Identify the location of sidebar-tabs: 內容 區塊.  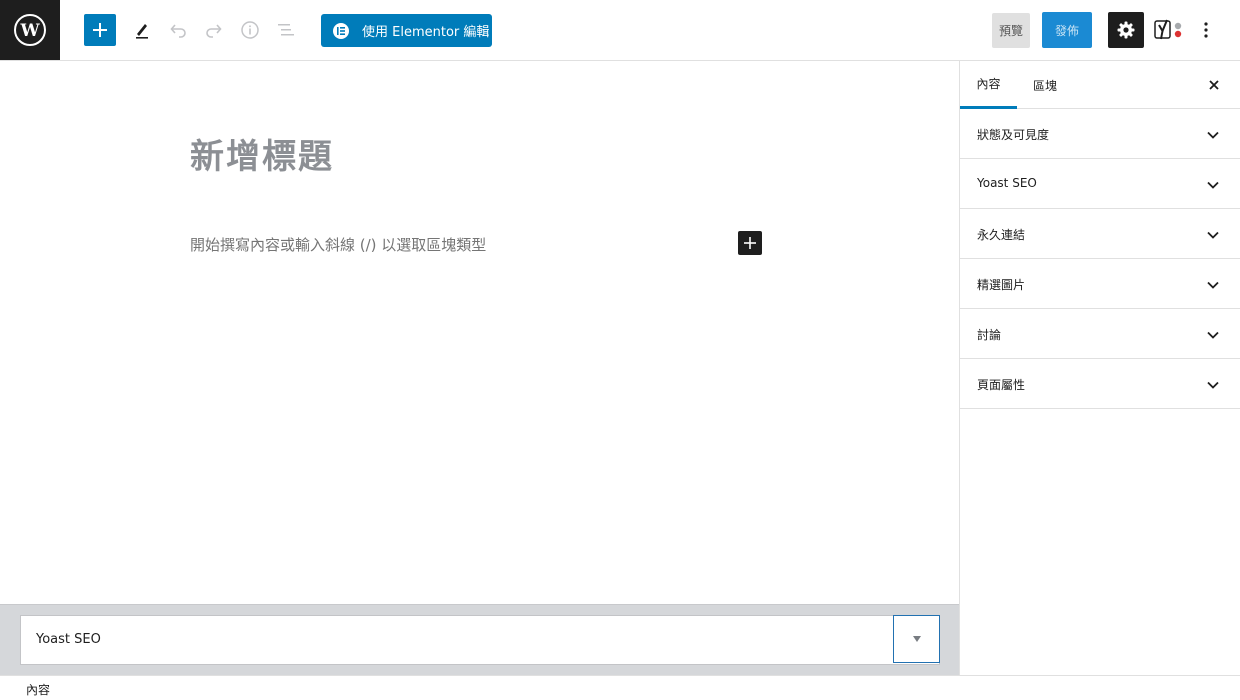
(1100, 85).